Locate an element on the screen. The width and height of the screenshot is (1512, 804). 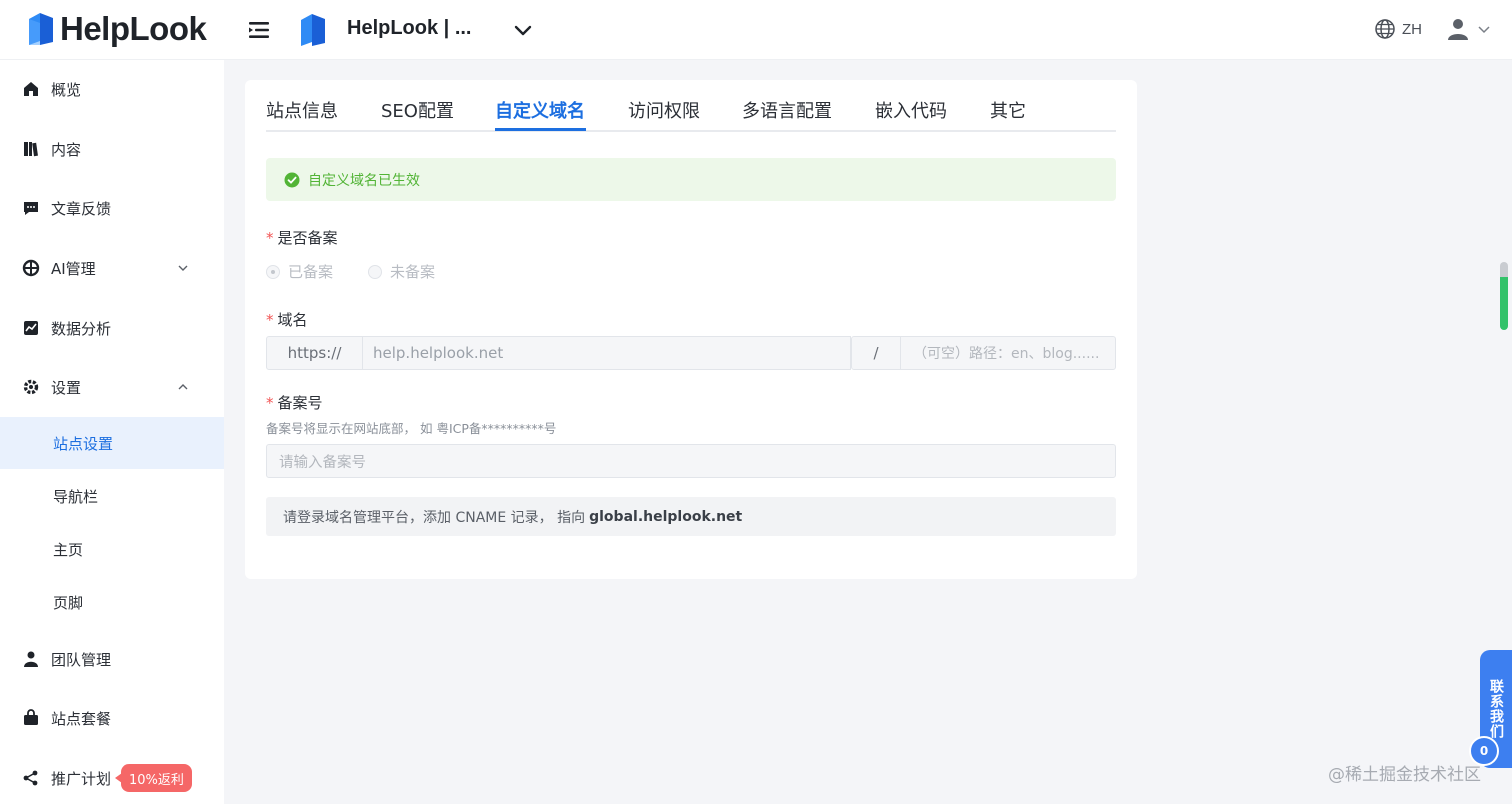
tab-access: 访问权限 is located at coordinates (664, 110).